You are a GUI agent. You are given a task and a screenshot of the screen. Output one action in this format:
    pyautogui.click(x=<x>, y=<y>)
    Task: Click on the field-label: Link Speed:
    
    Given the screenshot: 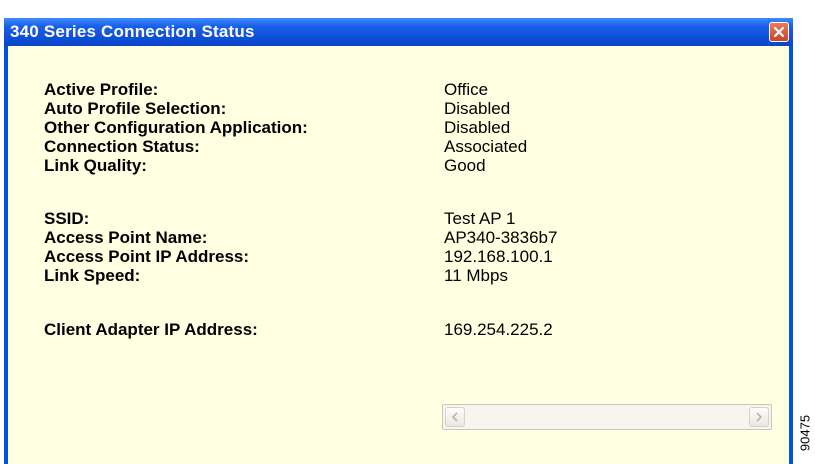 What is the action you would take?
    pyautogui.click(x=92, y=275)
    